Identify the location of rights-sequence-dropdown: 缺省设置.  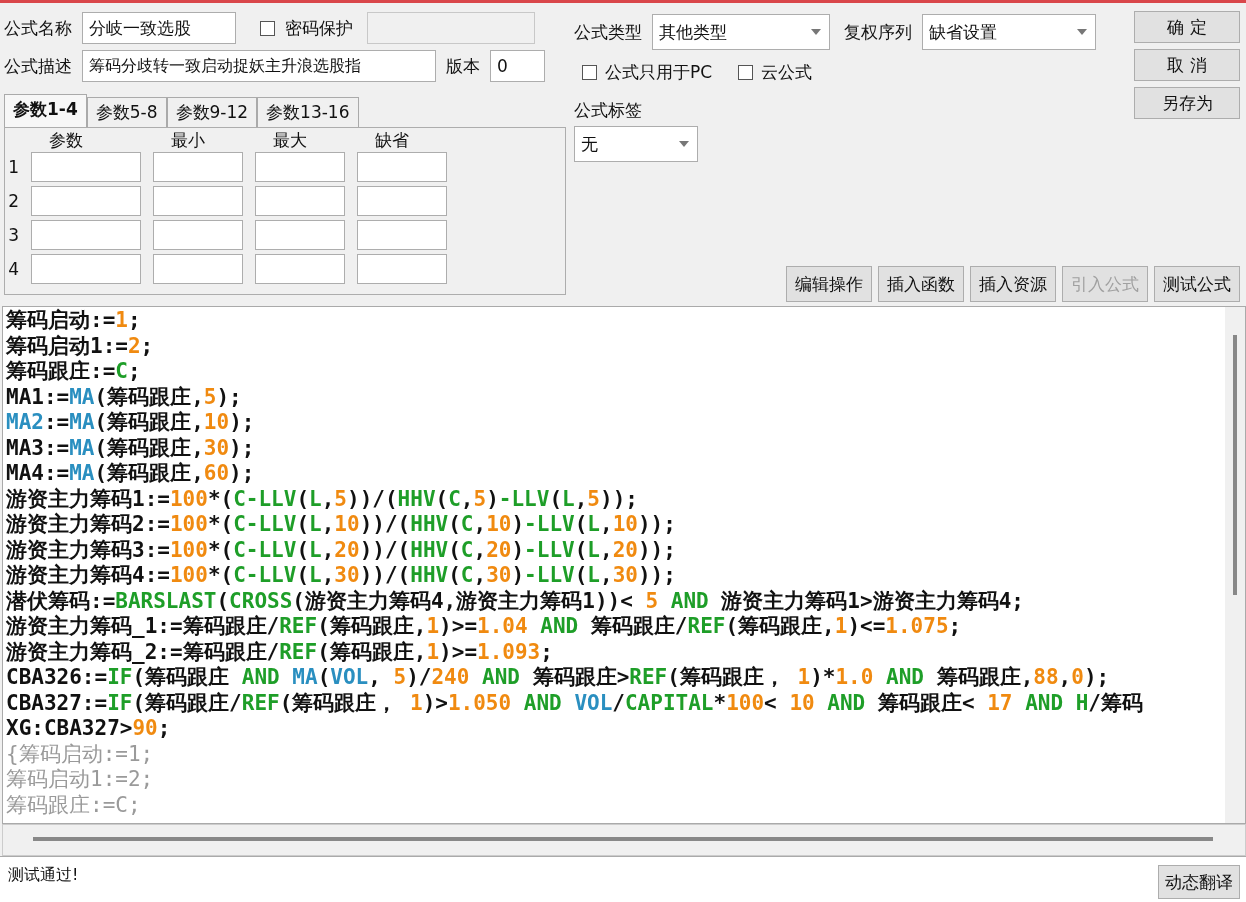
(1009, 32).